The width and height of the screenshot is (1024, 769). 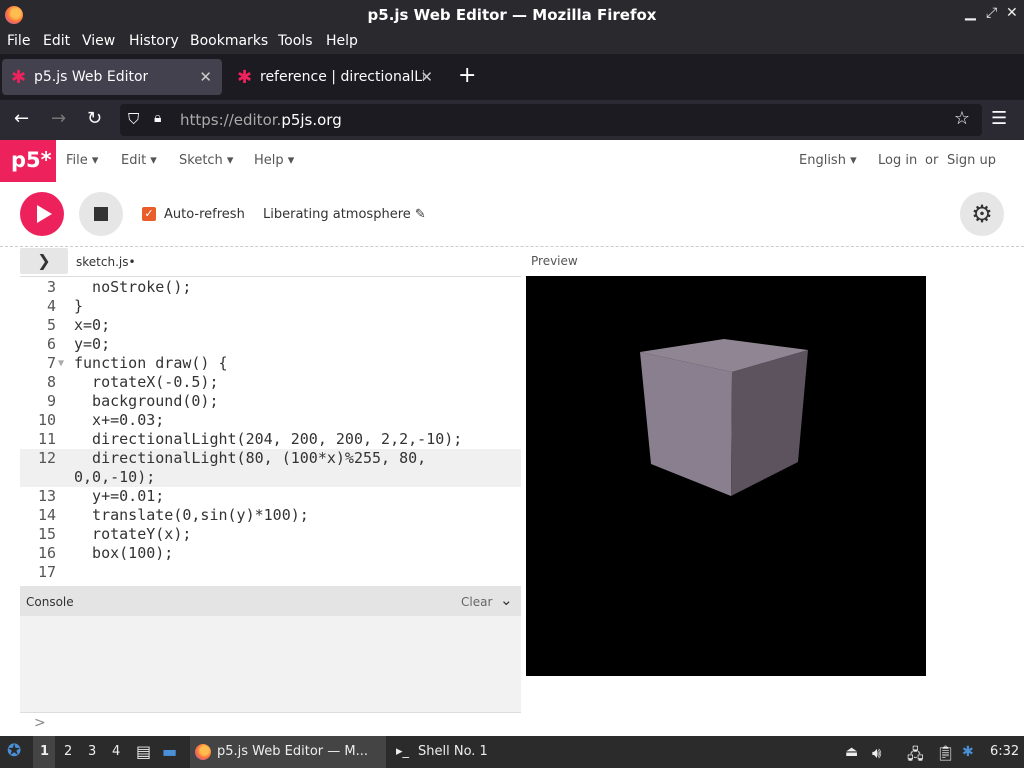 What do you see at coordinates (453, 751) in the screenshot?
I see `taskbar-shell-window: Shell No. 1` at bounding box center [453, 751].